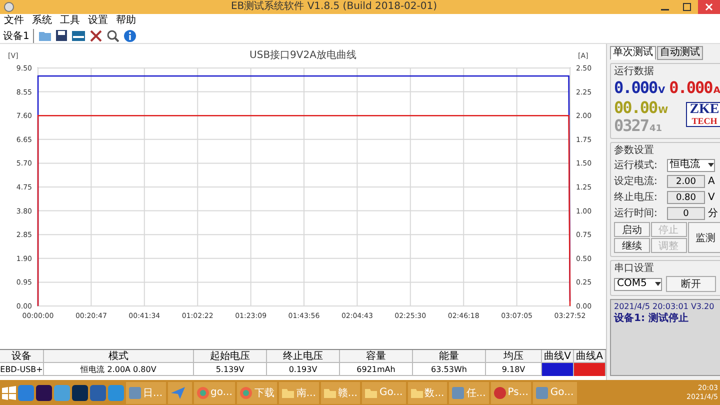  What do you see at coordinates (334, 7) in the screenshot?
I see `window-title: EB测试系统软件 V1.8.5 (Build 2018-02-01)` at bounding box center [334, 7].